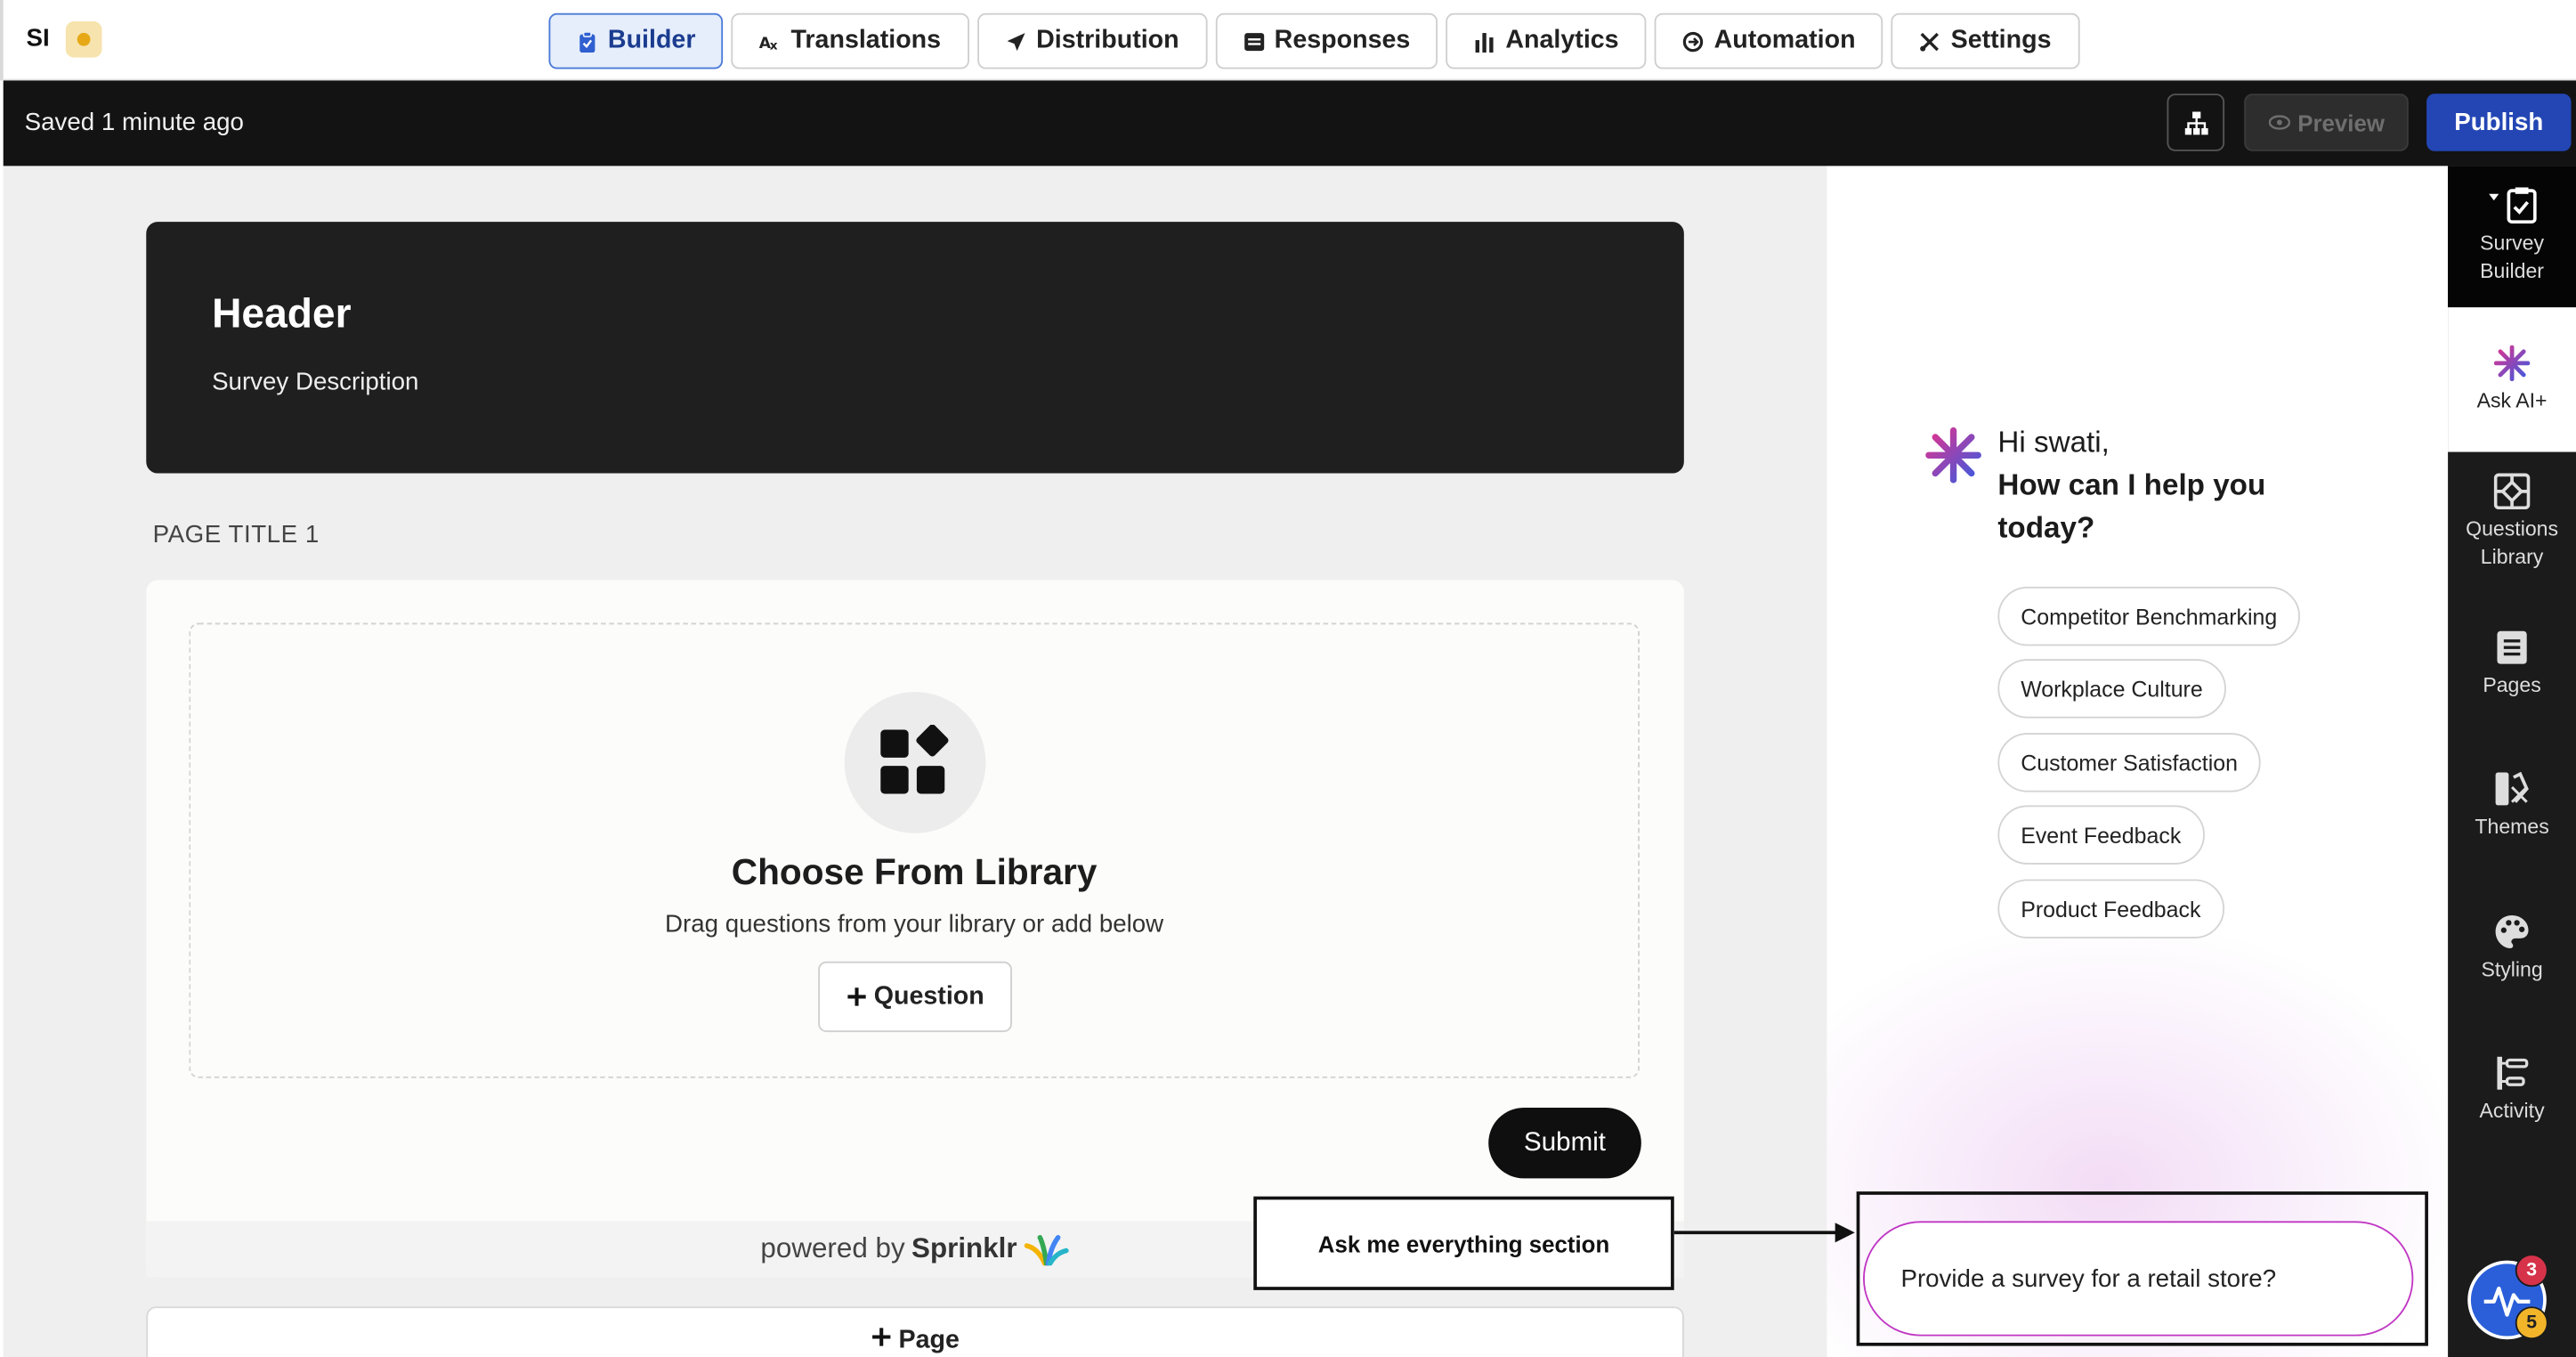  I want to click on rail-label: Survey Builder, so click(2512, 258).